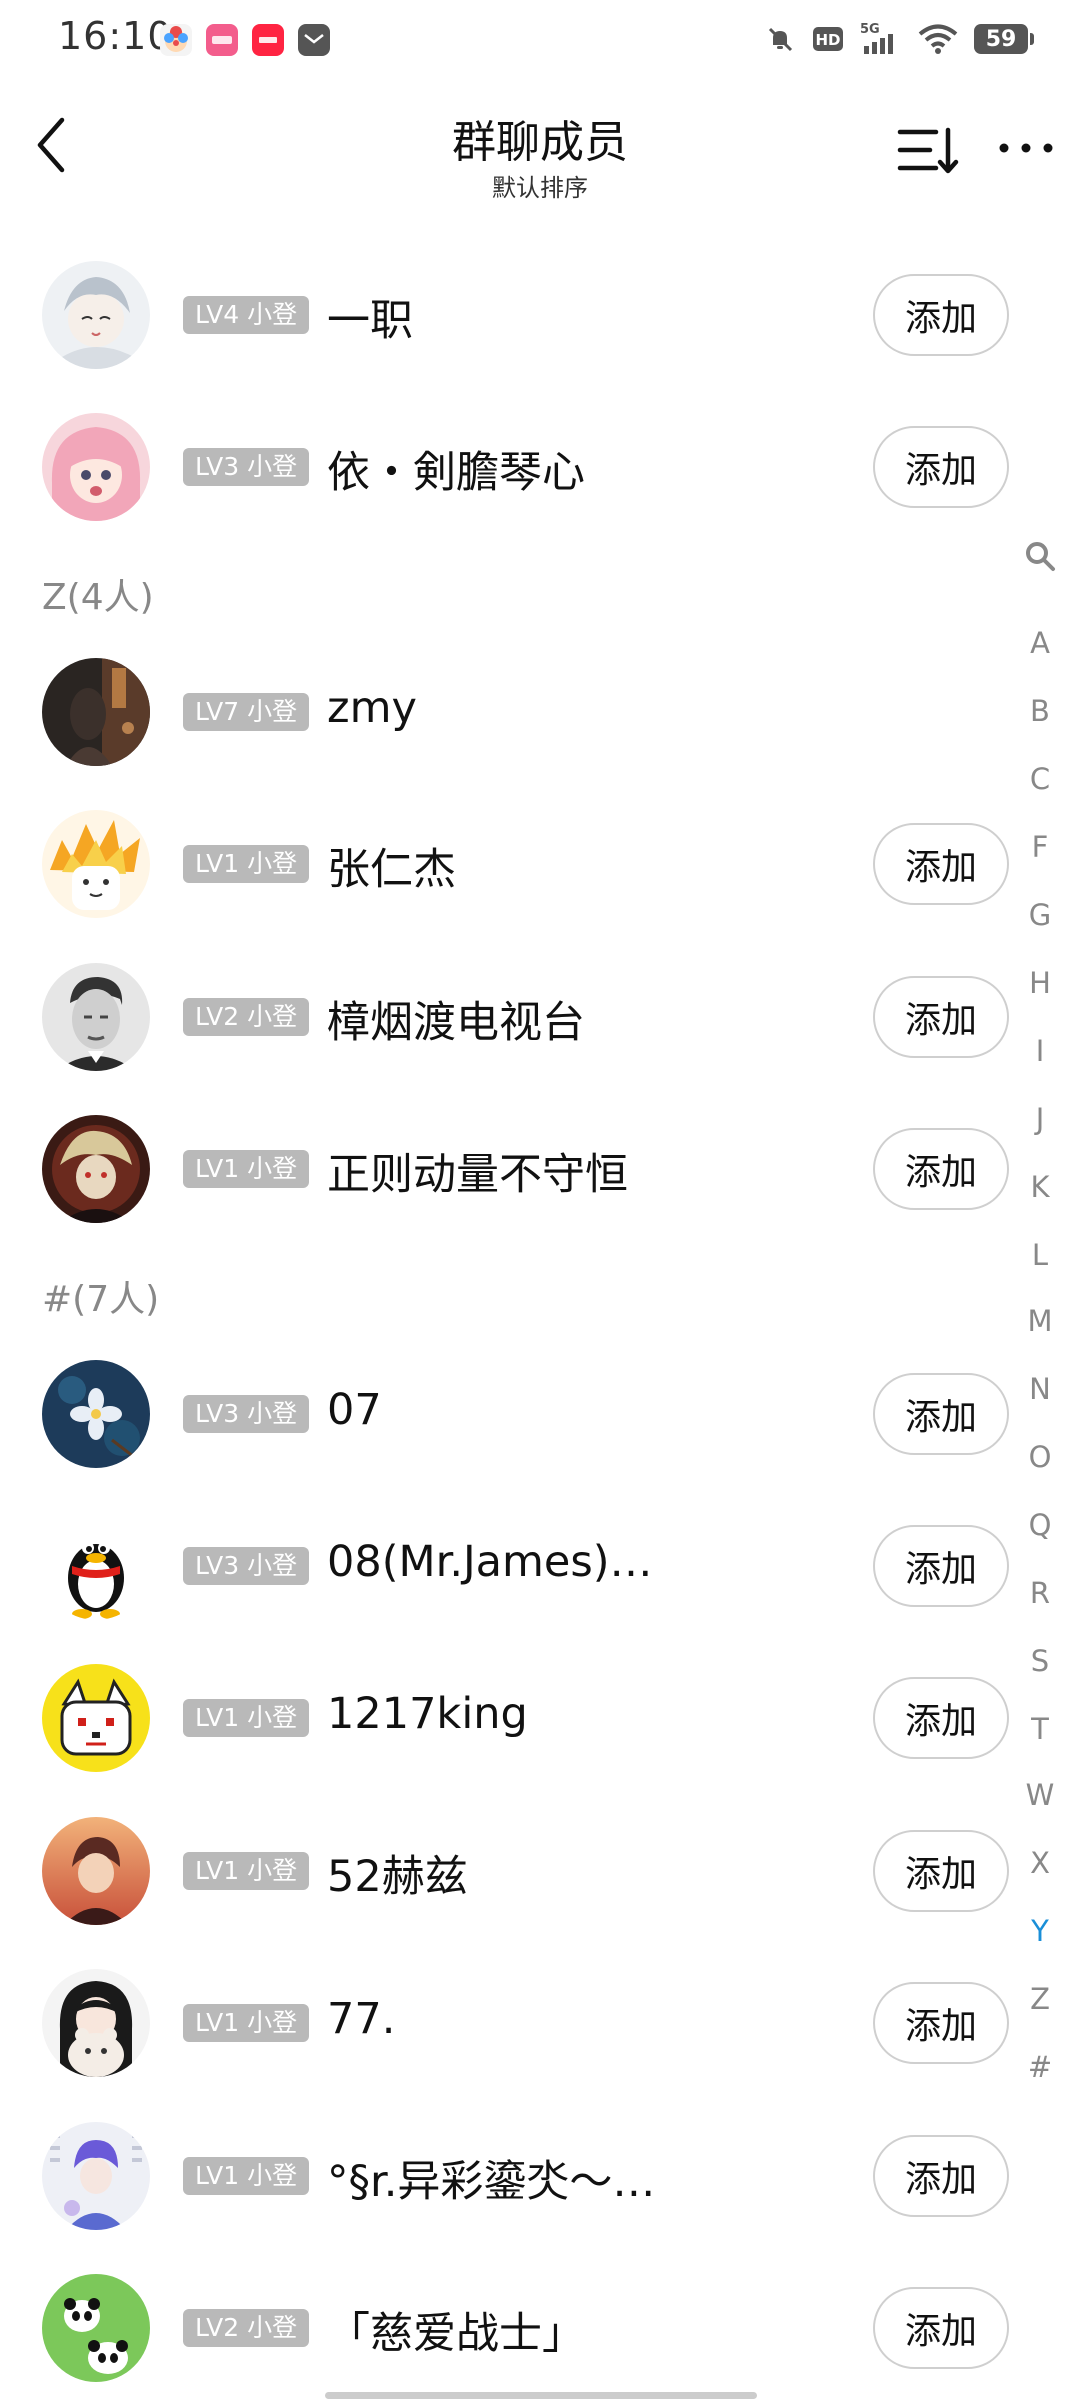  I want to click on index-letter: A, so click(1040, 643).